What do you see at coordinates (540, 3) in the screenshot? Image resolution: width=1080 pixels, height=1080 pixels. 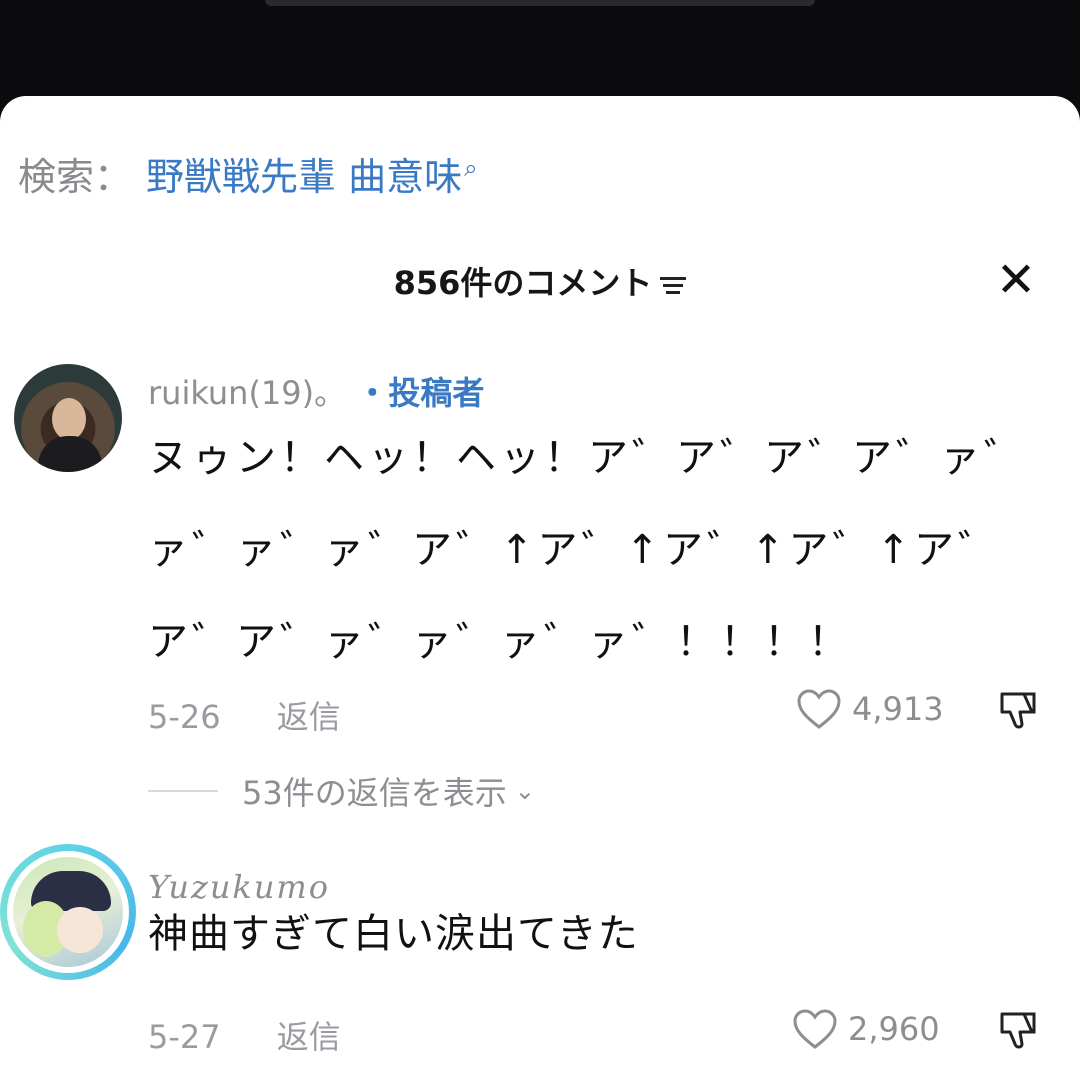 I see `top-notch` at bounding box center [540, 3].